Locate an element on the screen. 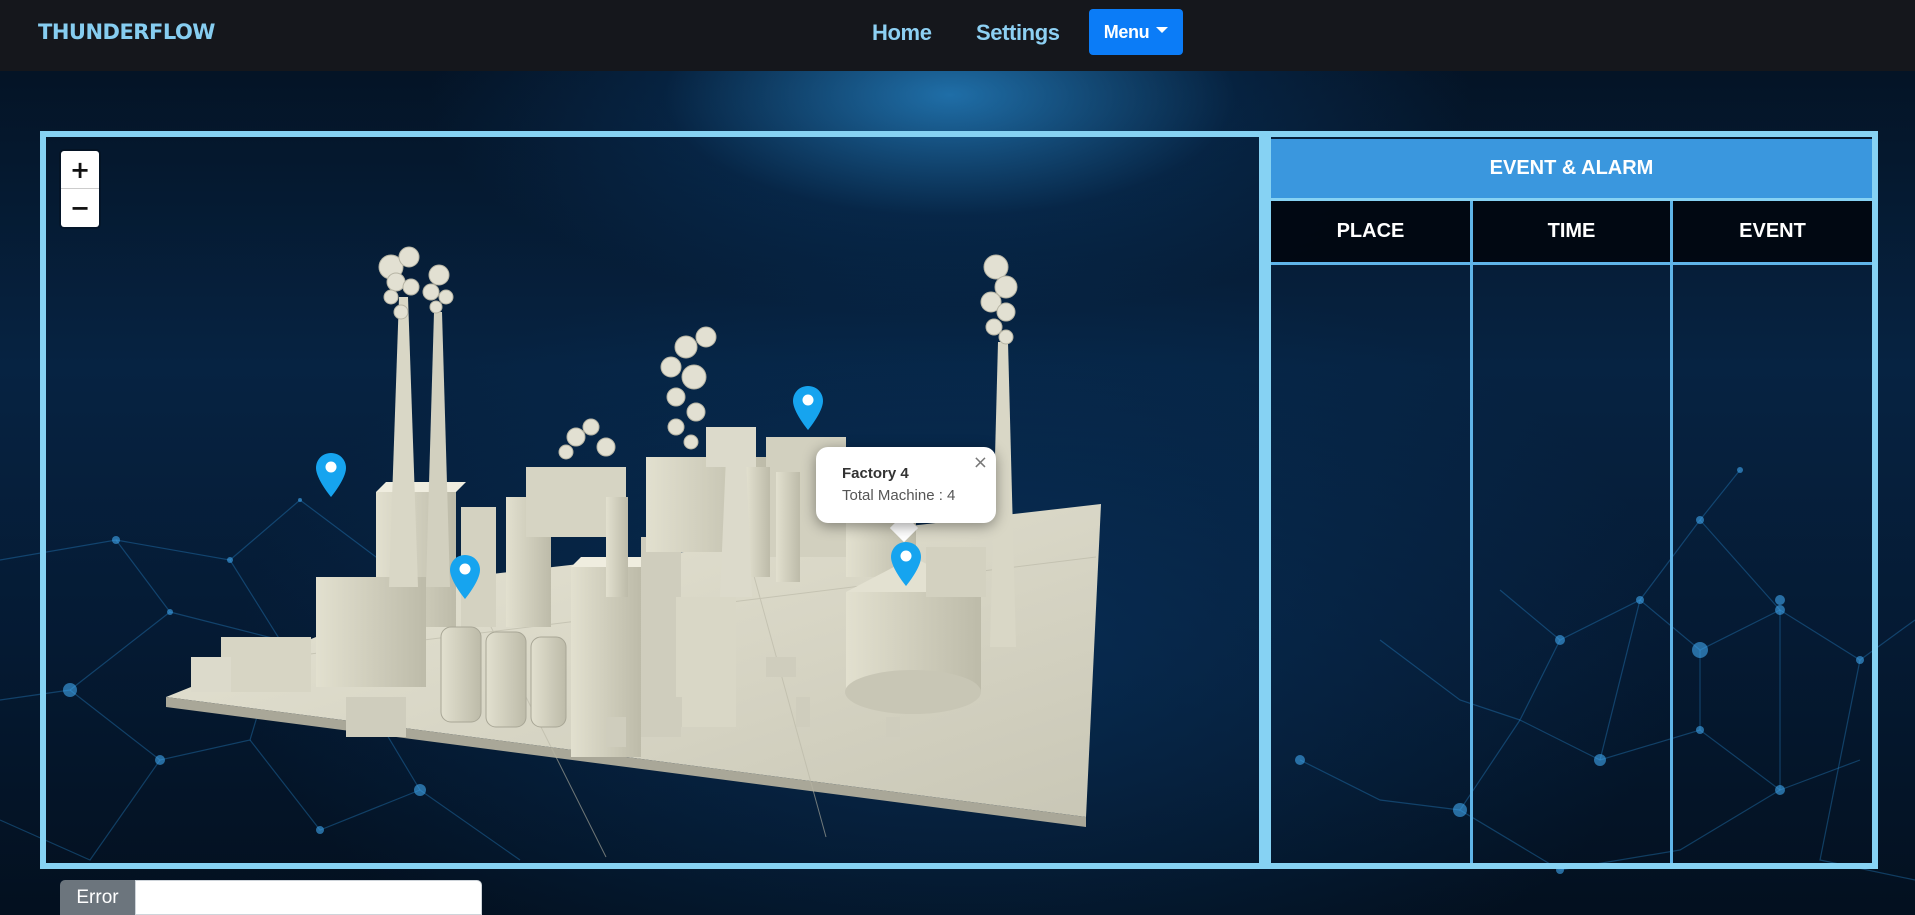 The width and height of the screenshot is (1915, 915). zoom-in-button: + is located at coordinates (80, 170).